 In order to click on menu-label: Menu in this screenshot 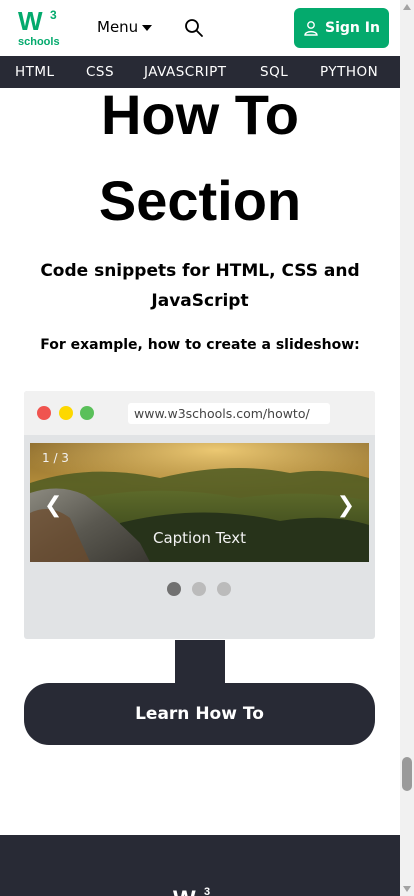, I will do `click(118, 27)`.